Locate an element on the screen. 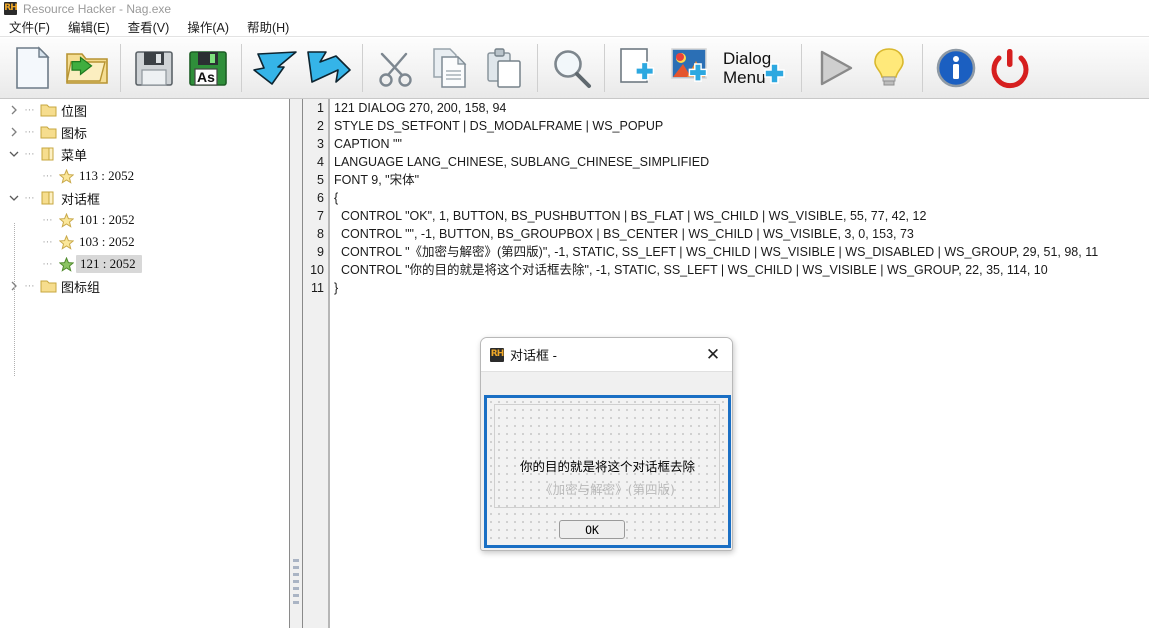  add-dialog-menu-button: Dialog Menu is located at coordinates (757, 68).